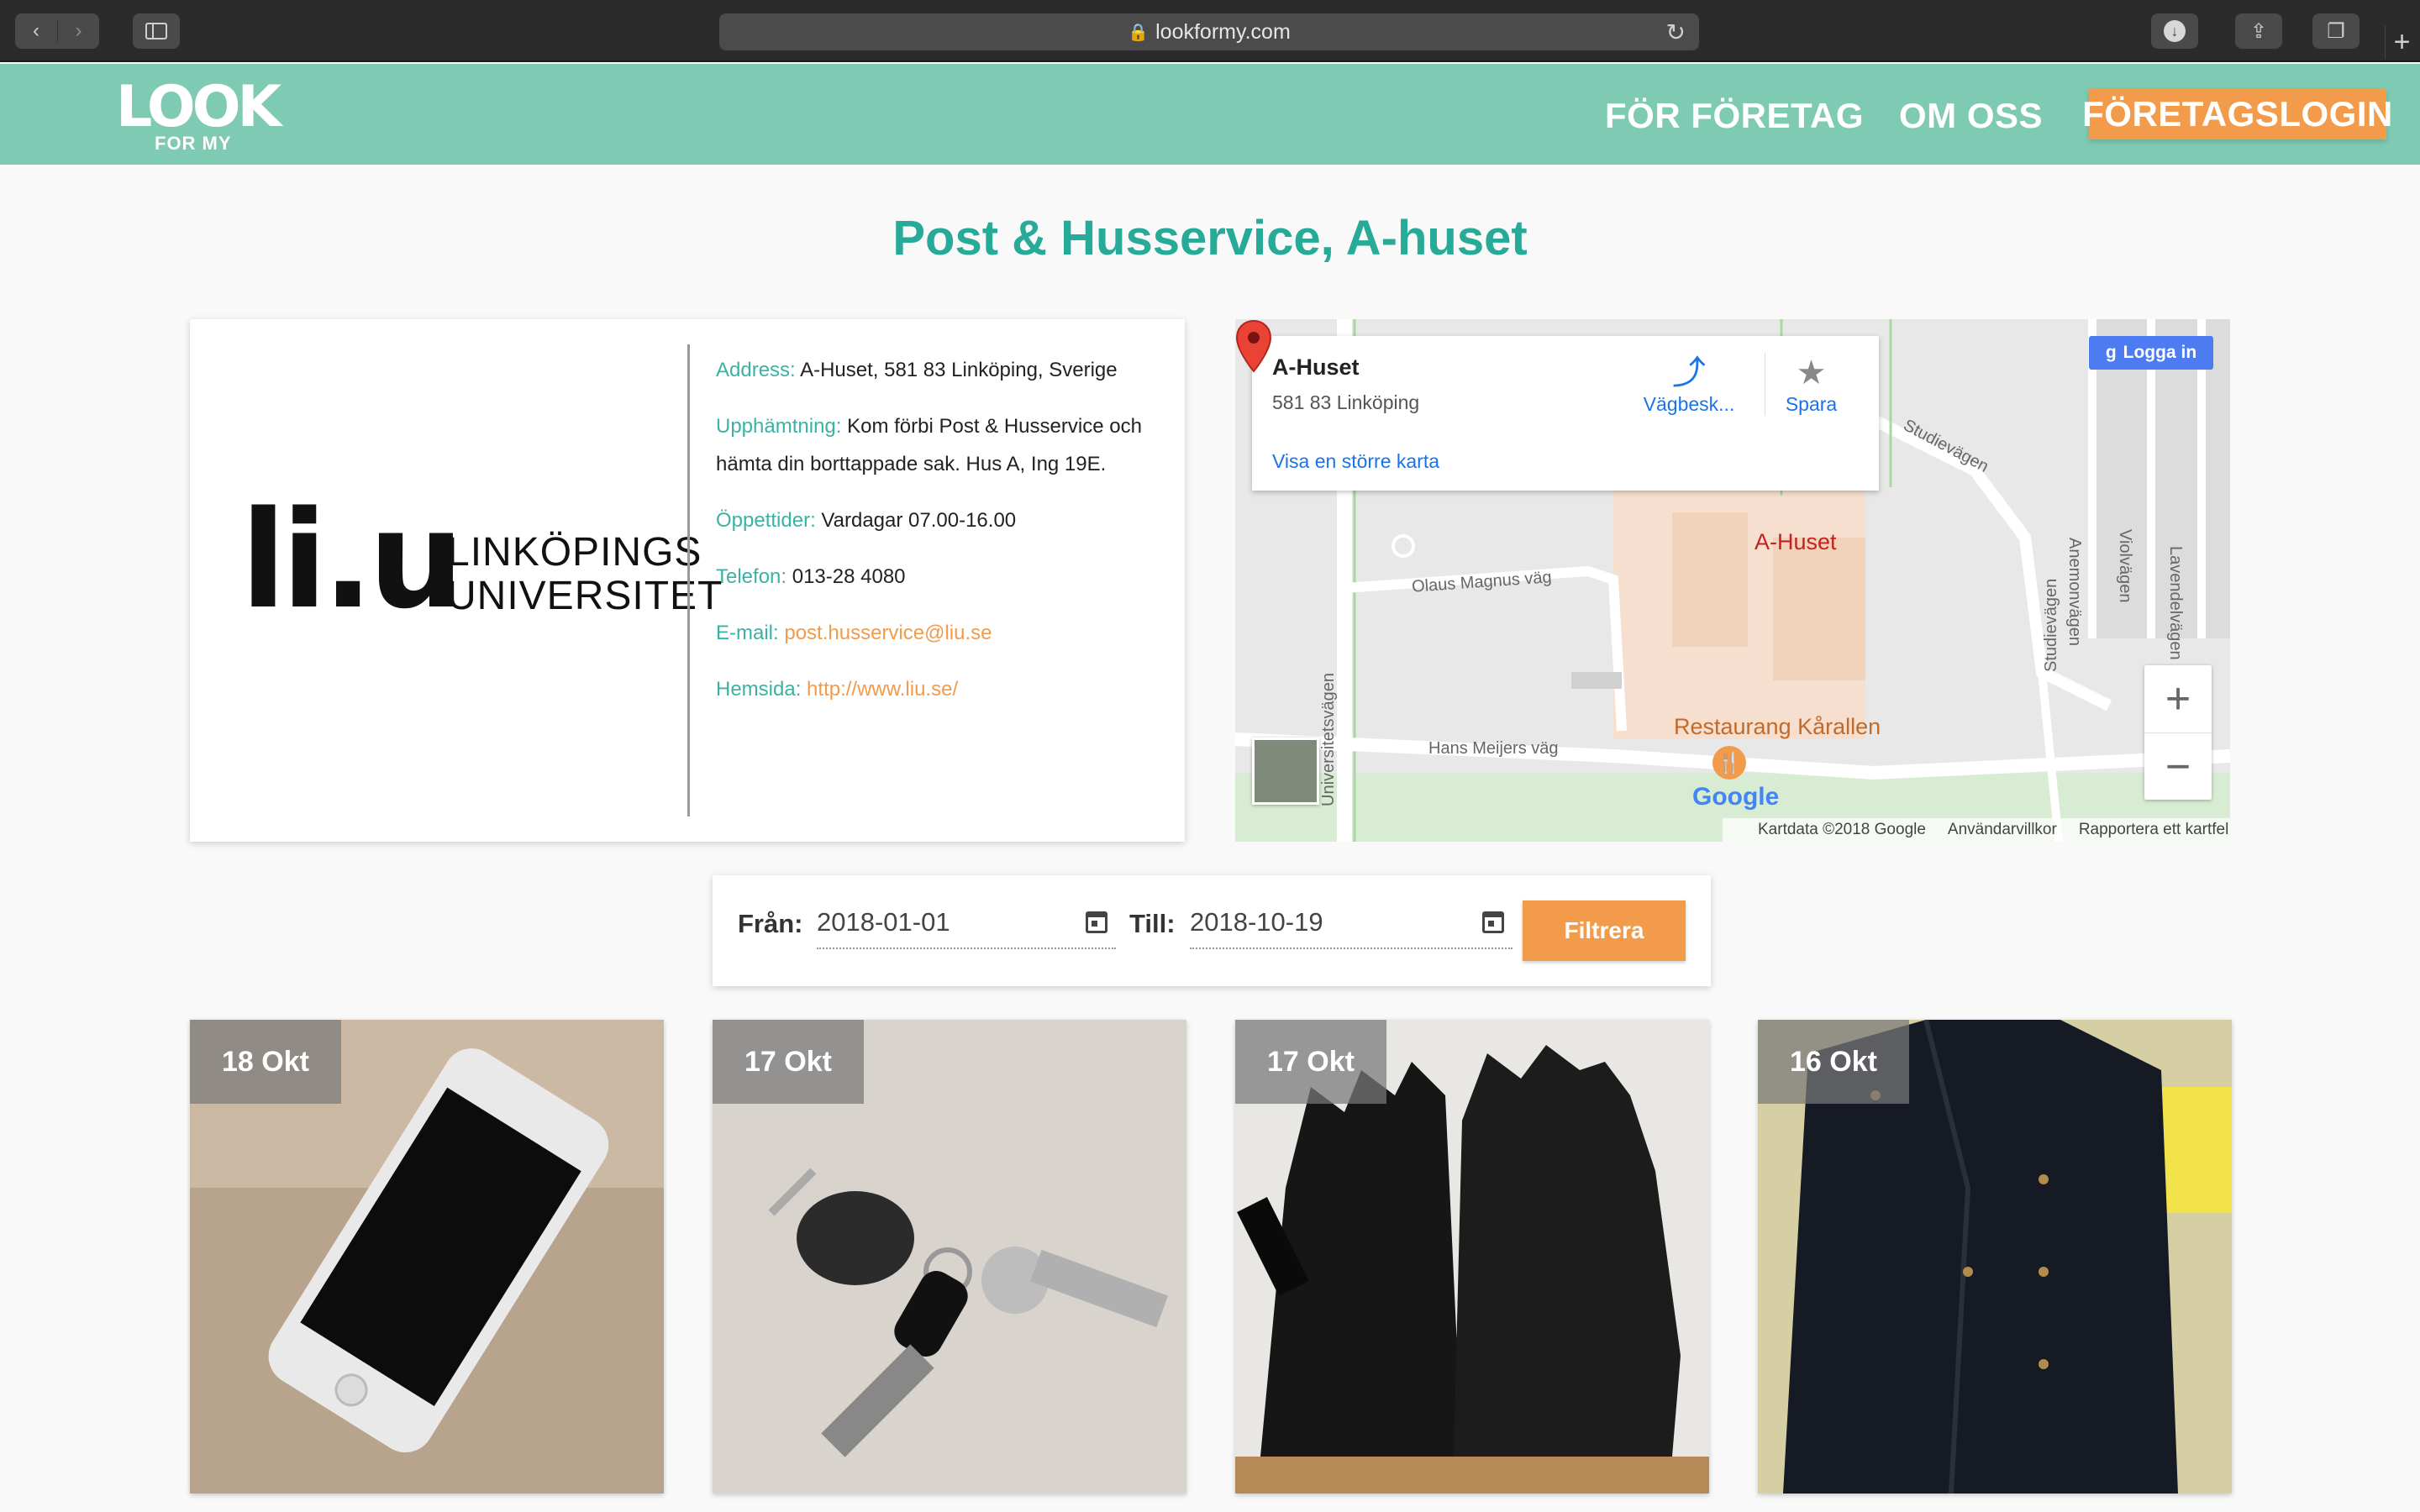  What do you see at coordinates (759, 689) in the screenshot?
I see `website-label: Hemsida:` at bounding box center [759, 689].